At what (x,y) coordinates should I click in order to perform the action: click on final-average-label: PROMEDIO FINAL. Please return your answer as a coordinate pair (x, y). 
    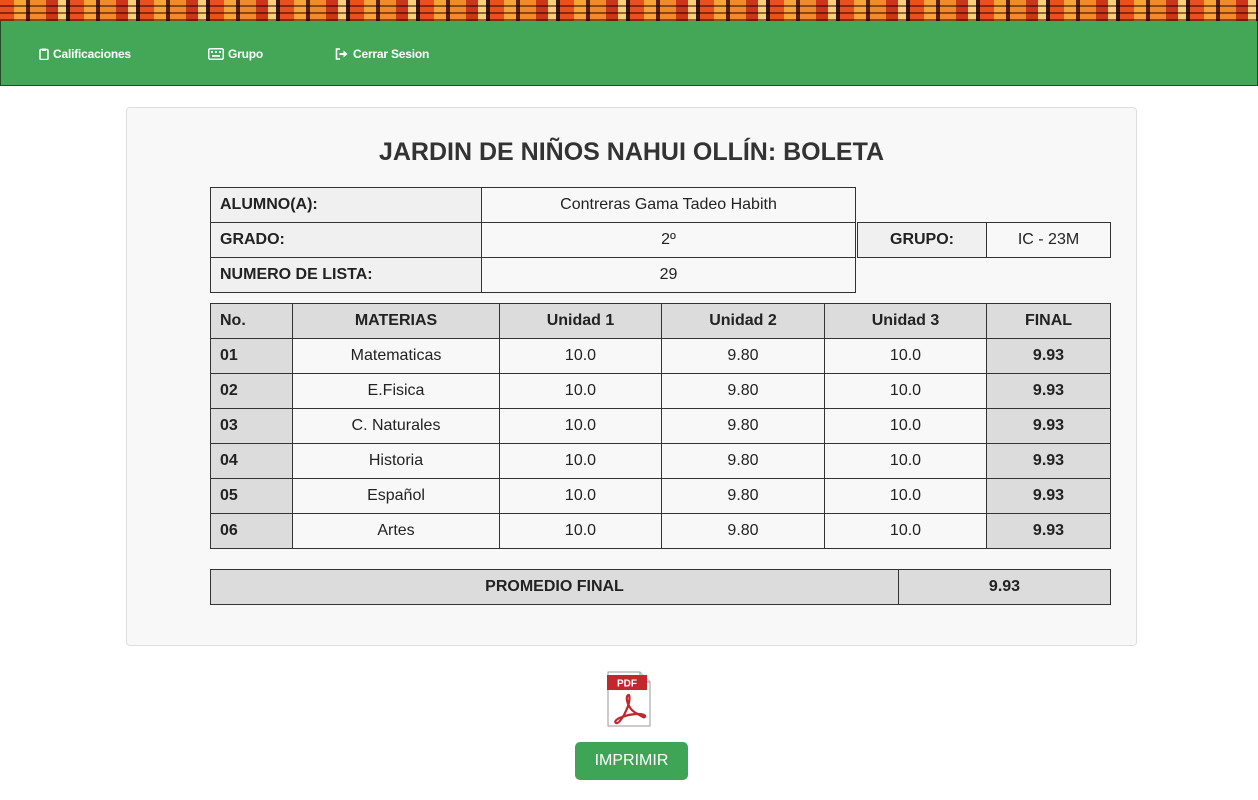
    Looking at the image, I should click on (554, 587).